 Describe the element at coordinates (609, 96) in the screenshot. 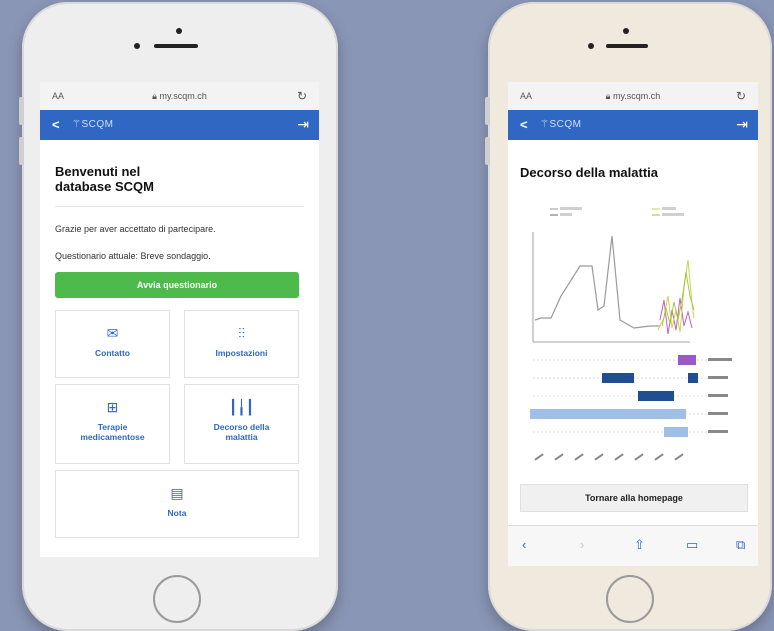

I see `lock-icon: 🔒︎` at that location.